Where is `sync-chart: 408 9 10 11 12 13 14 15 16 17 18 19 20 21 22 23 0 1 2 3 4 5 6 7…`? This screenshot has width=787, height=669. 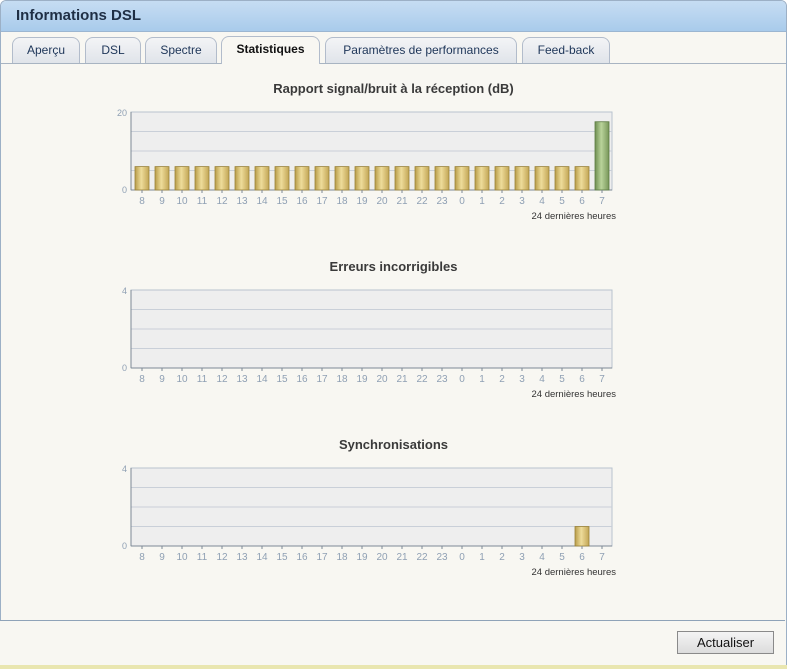 sync-chart: 408 9 10 11 12 13 14 15 16 17 18 19 20 21 22 23 0 1 2 3 4 5 6 7… is located at coordinates (369, 521).